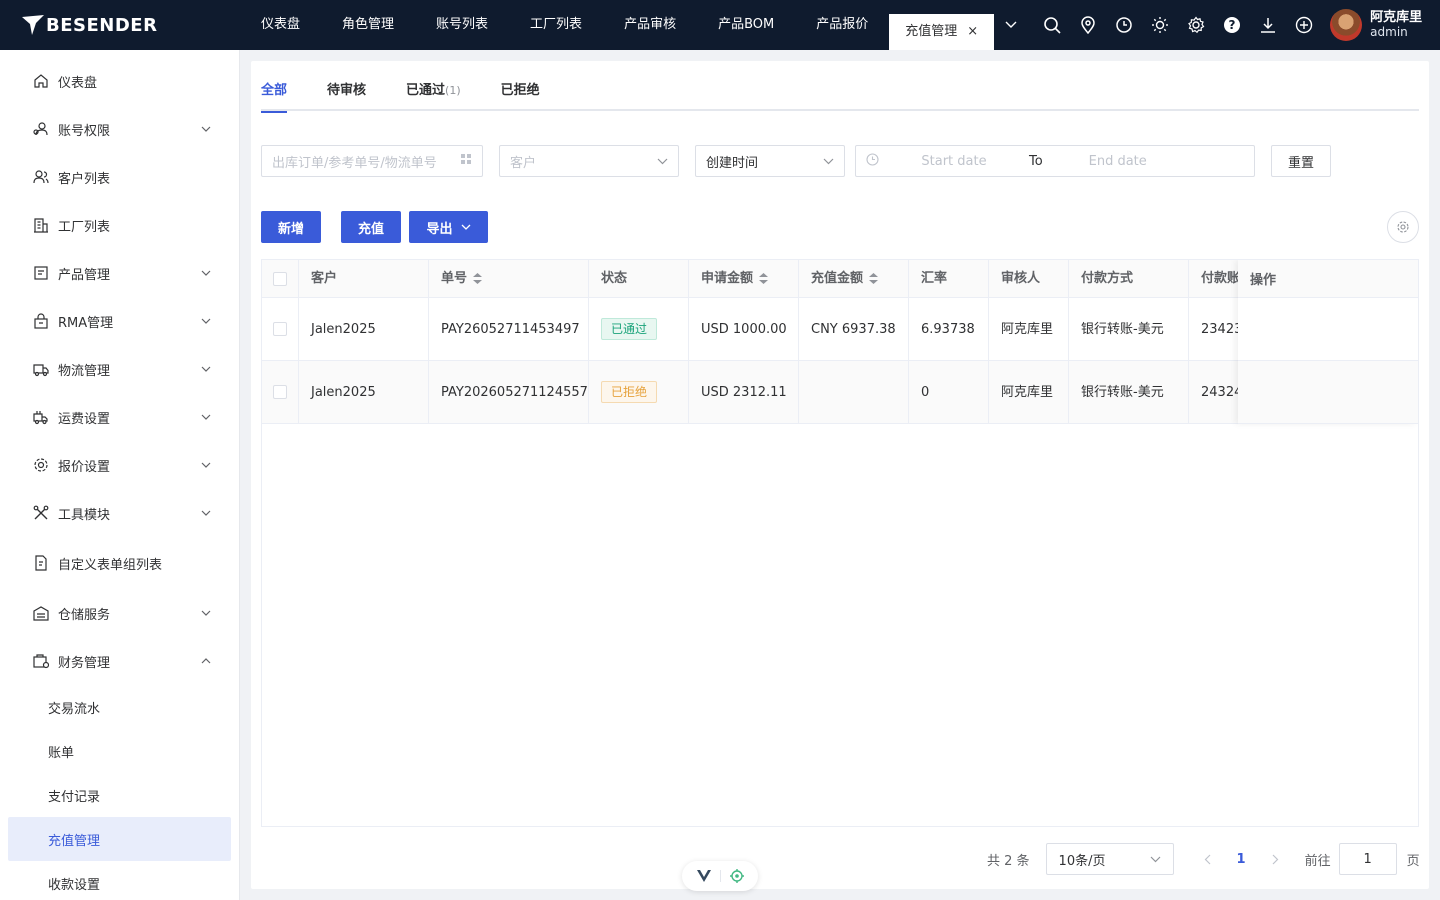  Describe the element at coordinates (1389, 32) in the screenshot. I see `user-role: admin` at that location.